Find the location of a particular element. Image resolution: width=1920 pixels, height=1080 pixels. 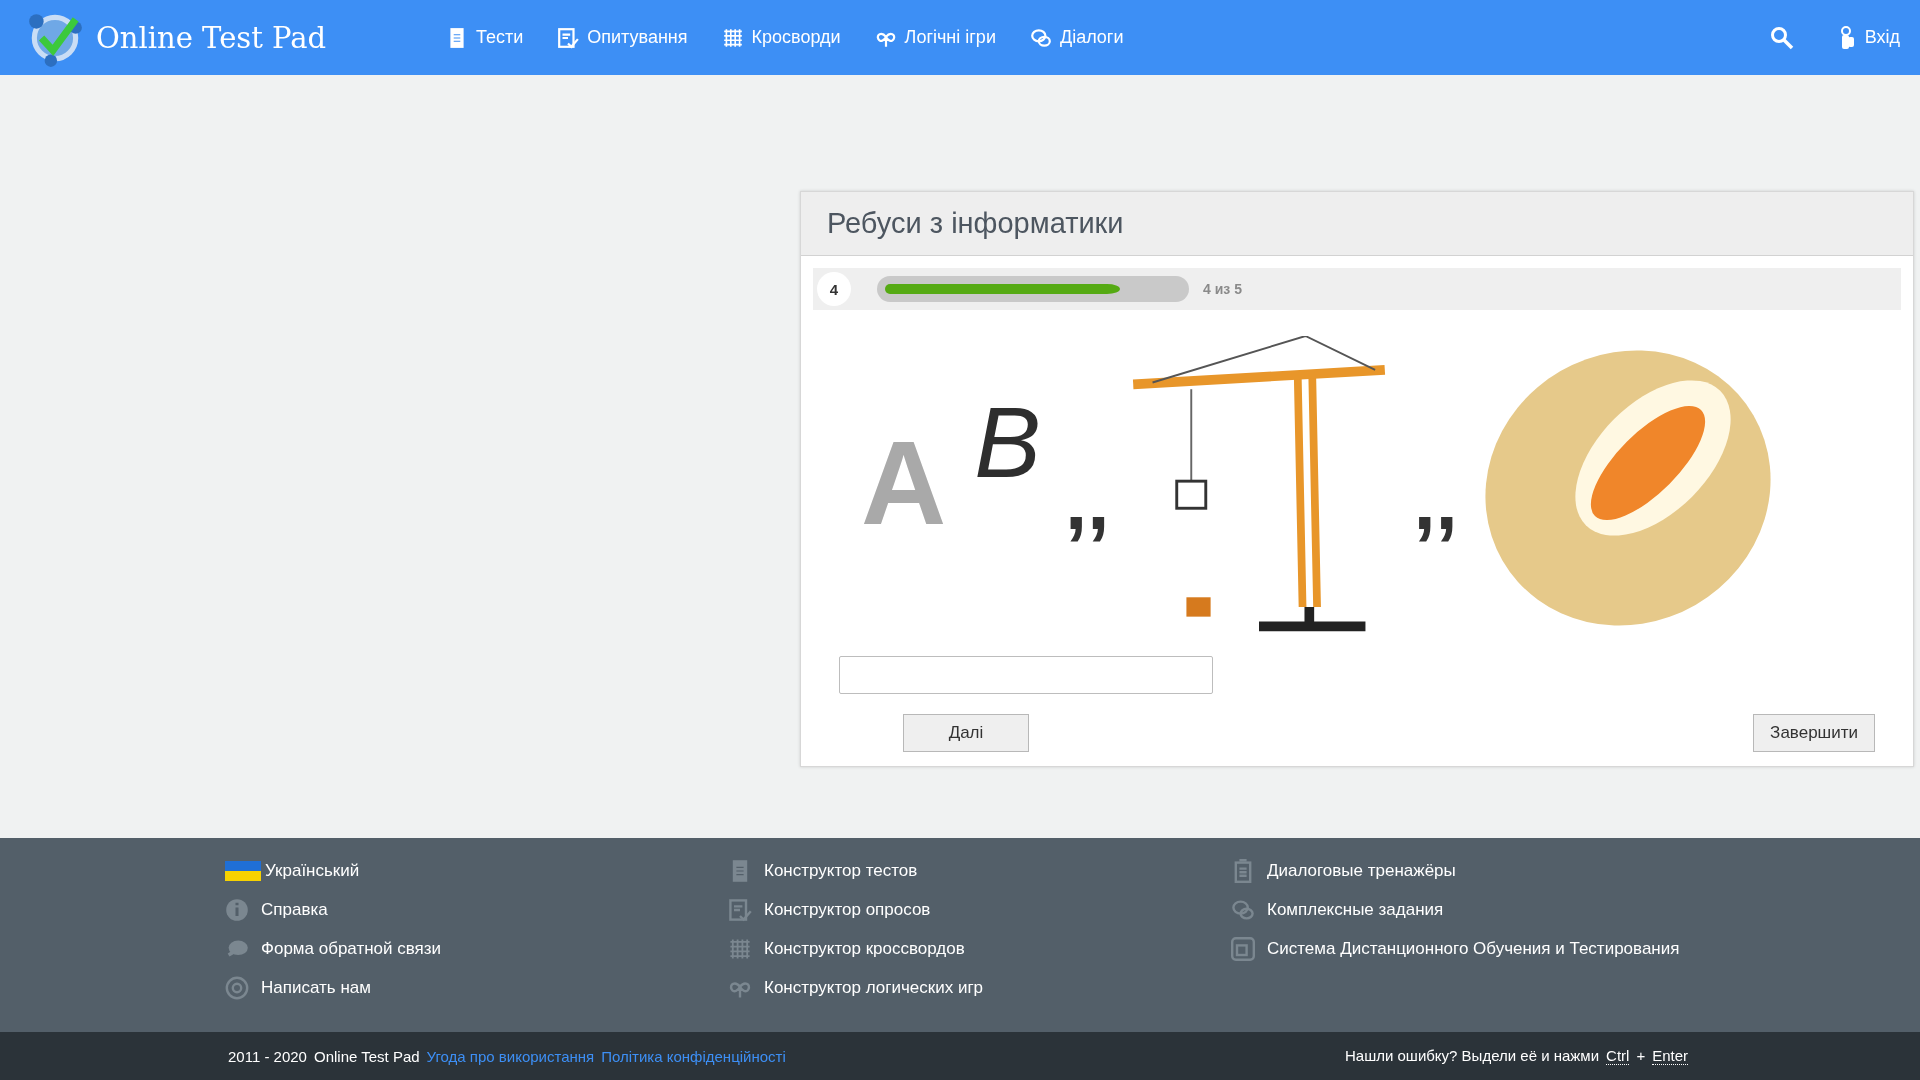

footer-link: Диалоговые тренажёры is located at coordinates (1482, 871).